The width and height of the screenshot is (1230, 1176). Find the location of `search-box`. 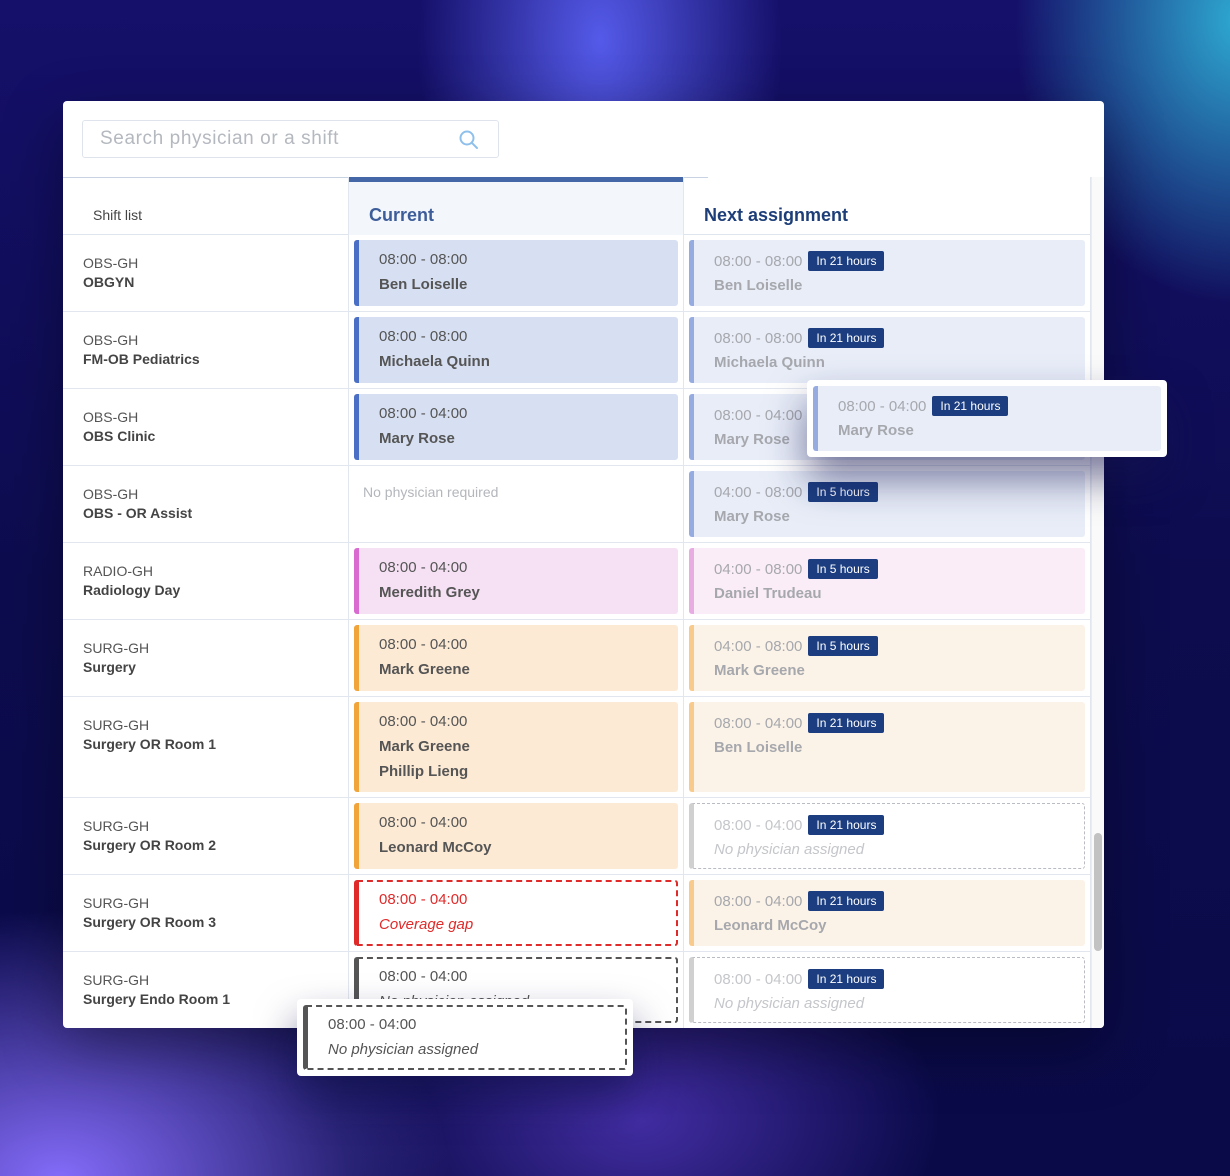

search-box is located at coordinates (290, 139).